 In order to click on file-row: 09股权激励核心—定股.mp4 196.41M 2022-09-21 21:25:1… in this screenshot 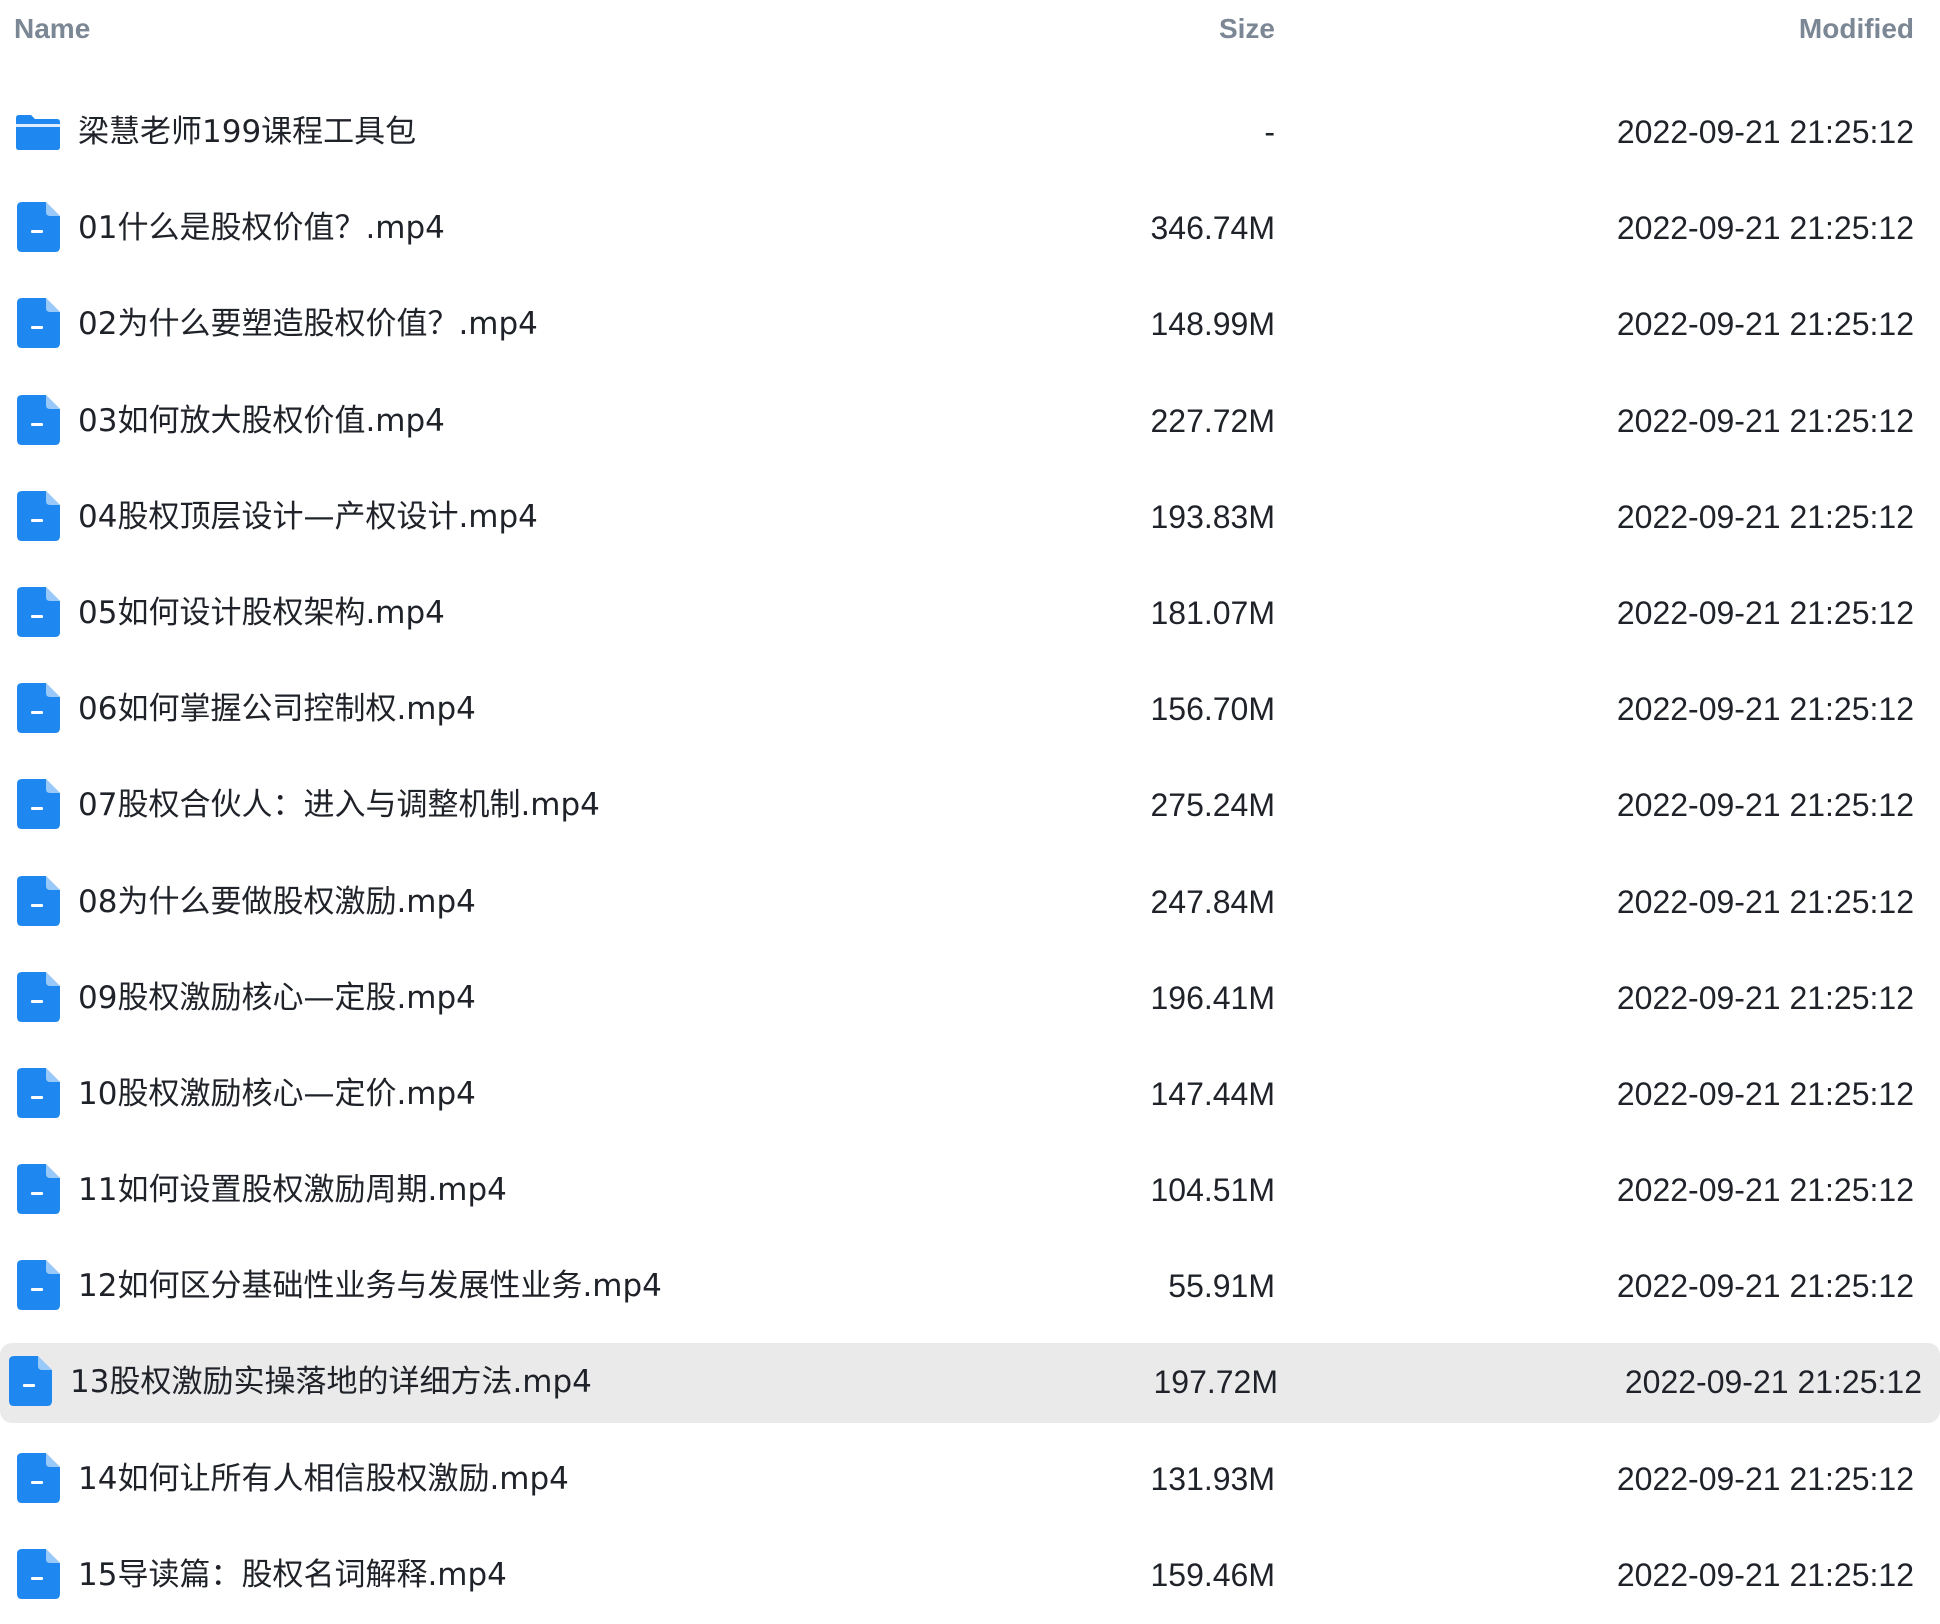, I will do `click(970, 999)`.